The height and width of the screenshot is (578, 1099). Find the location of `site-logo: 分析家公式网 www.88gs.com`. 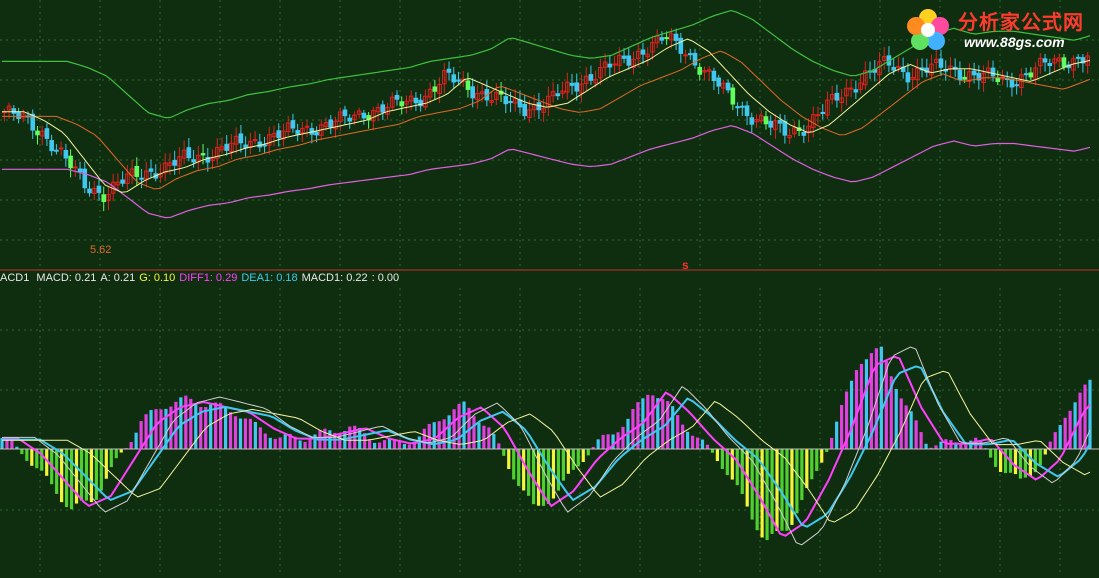

site-logo: 分析家公式网 www.88gs.com is located at coordinates (998, 29).